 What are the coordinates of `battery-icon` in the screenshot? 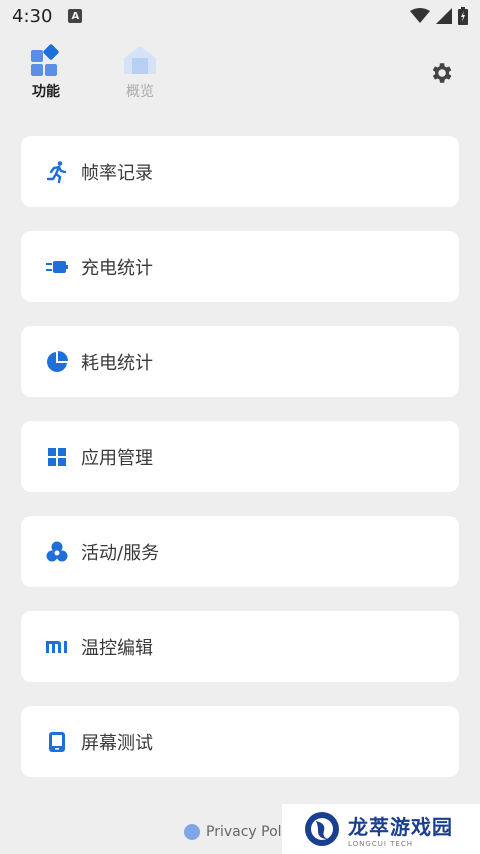 It's located at (463, 16).